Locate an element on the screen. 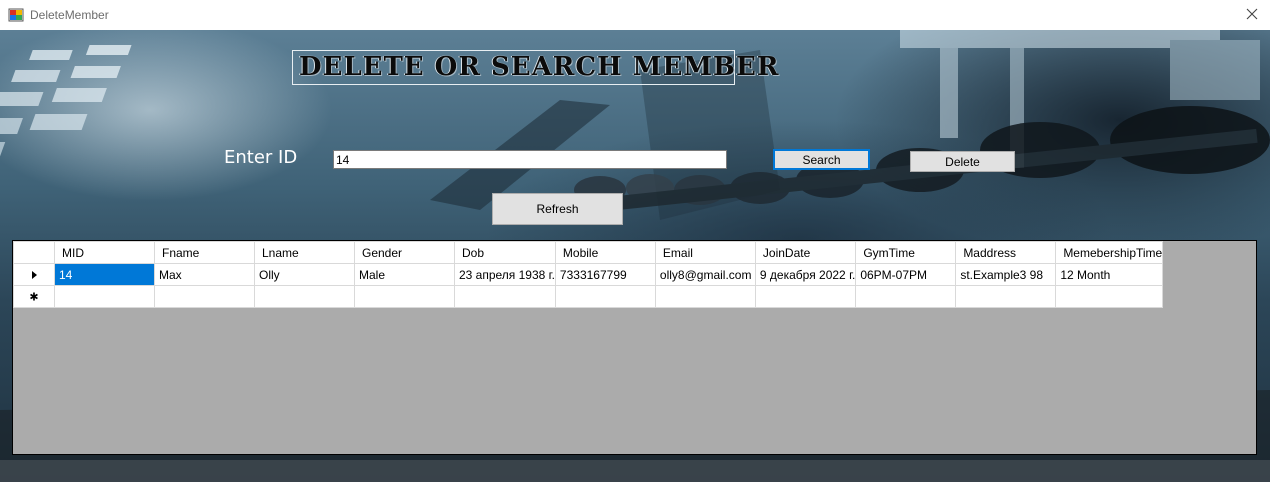 Image resolution: width=1270 pixels, height=482 pixels. member-id-input is located at coordinates (530, 159).